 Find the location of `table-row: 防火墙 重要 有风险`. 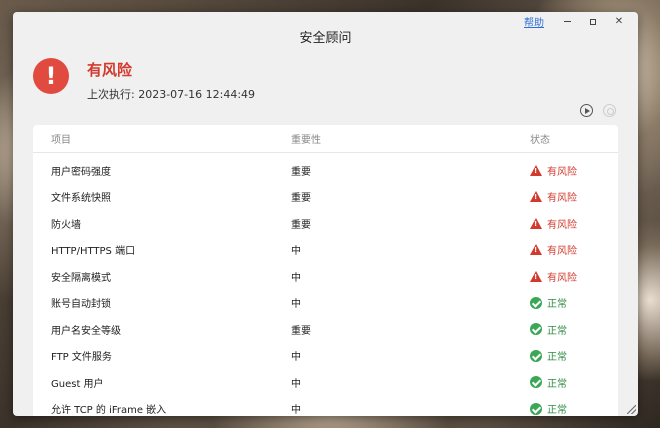

table-row: 防火墙 重要 有风险 is located at coordinates (325, 223).